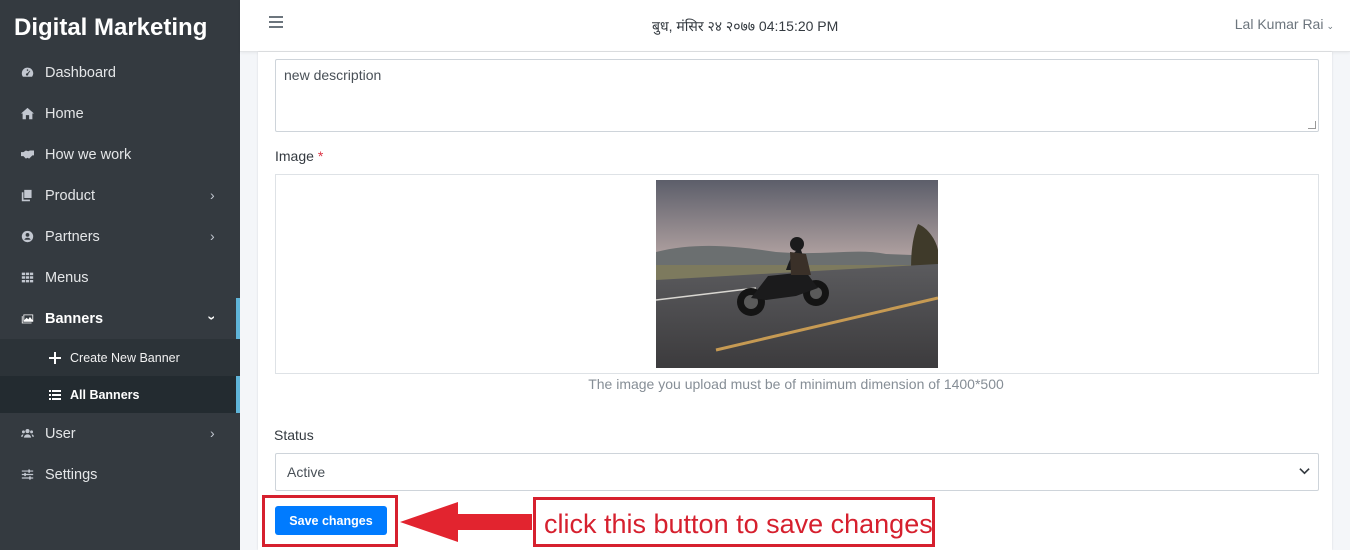 This screenshot has width=1350, height=550. I want to click on annotation-arrow-icon, so click(466, 522).